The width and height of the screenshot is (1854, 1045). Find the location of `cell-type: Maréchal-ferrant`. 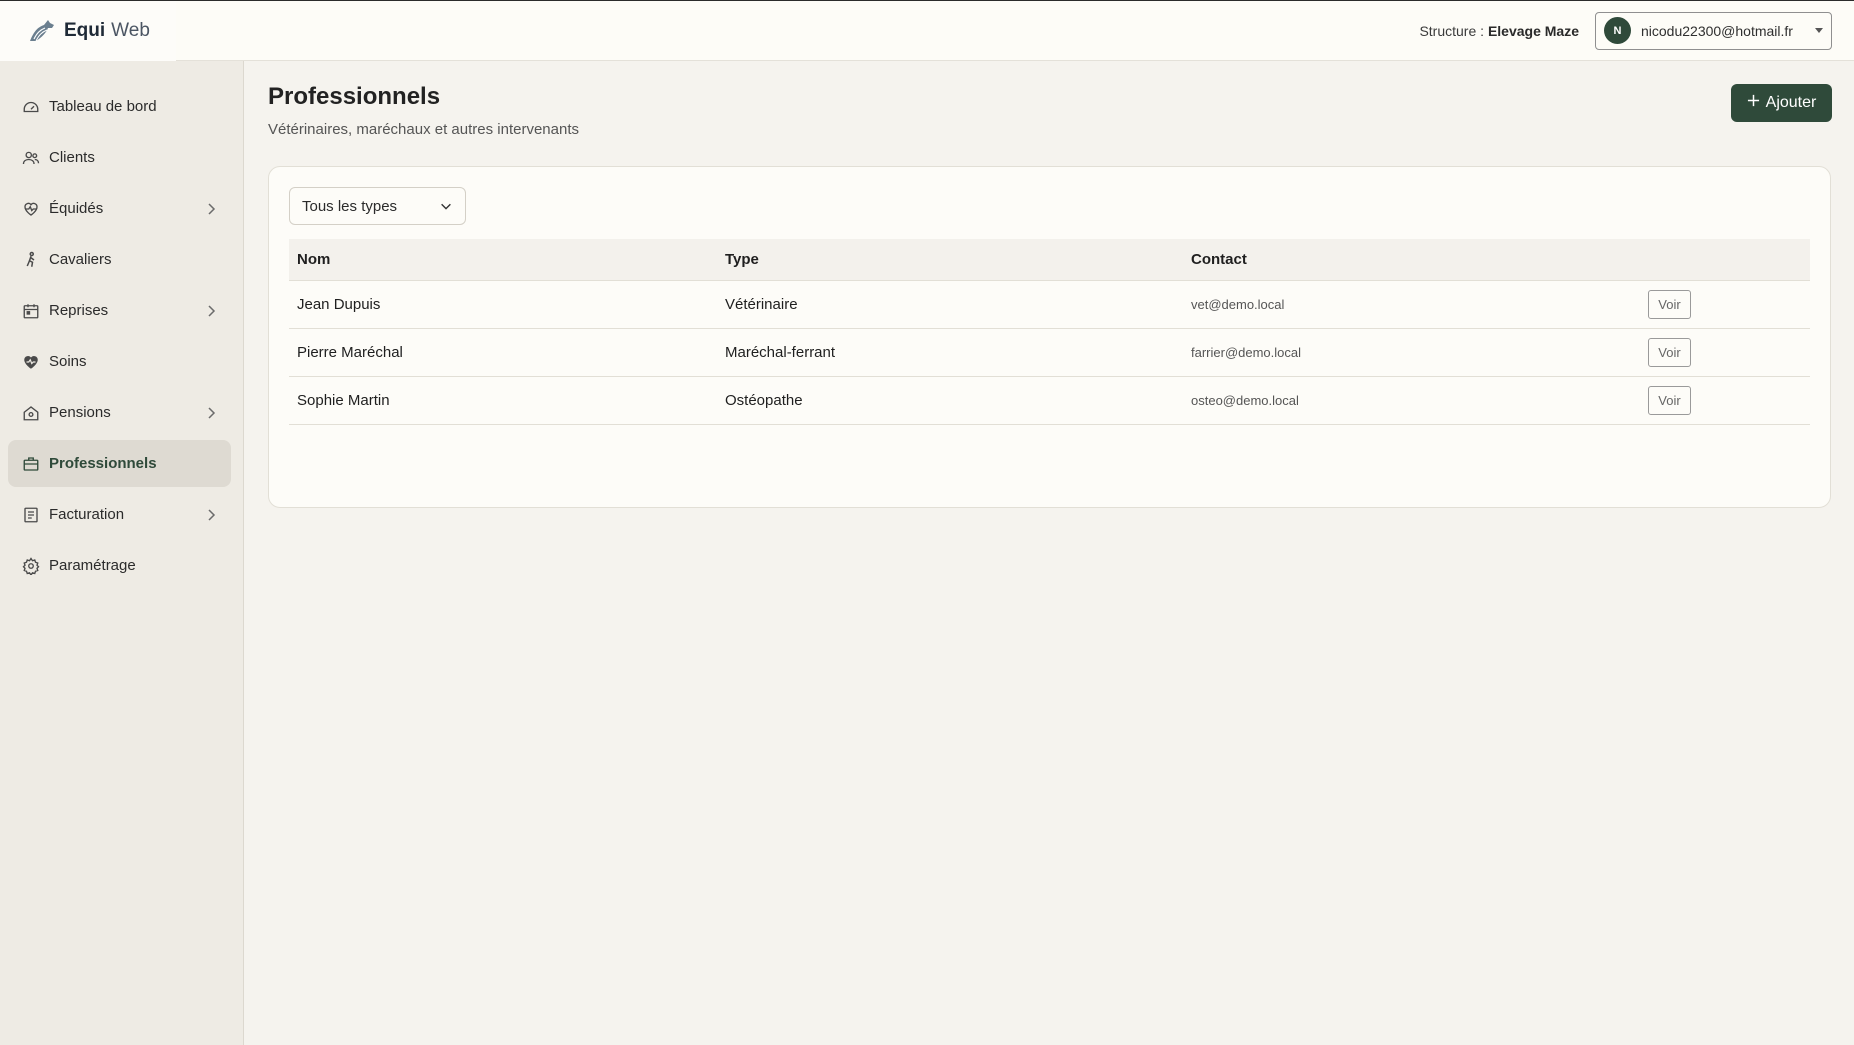

cell-type: Maréchal-ferrant is located at coordinates (950, 352).